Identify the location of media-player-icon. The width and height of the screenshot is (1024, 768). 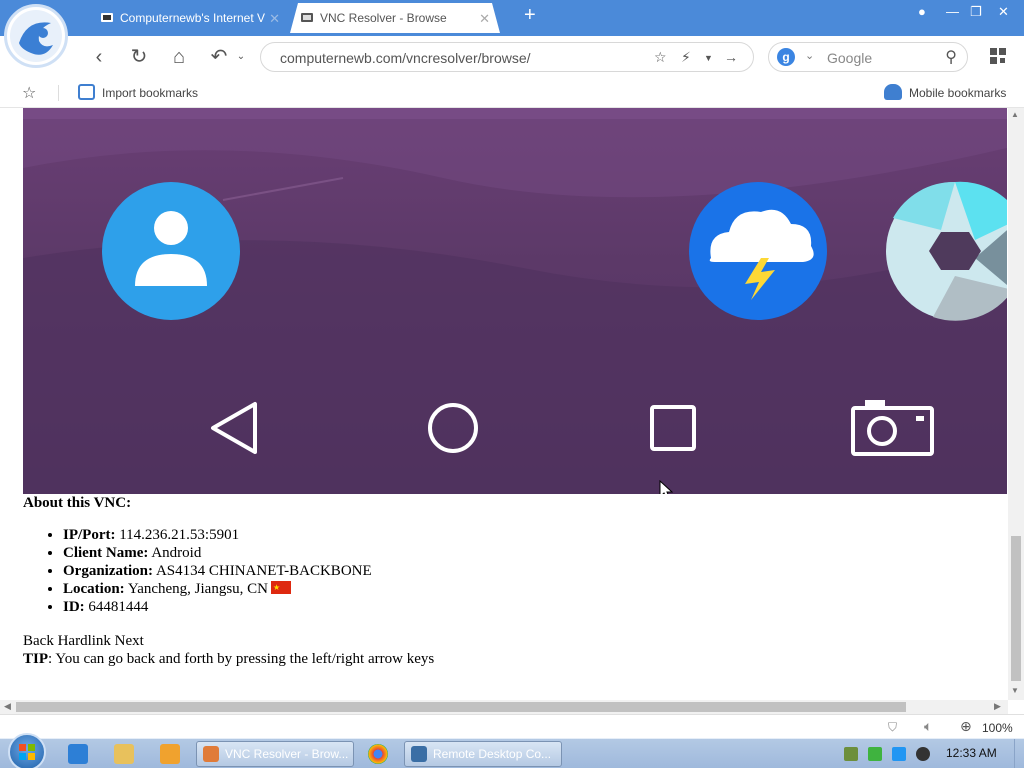
(170, 754).